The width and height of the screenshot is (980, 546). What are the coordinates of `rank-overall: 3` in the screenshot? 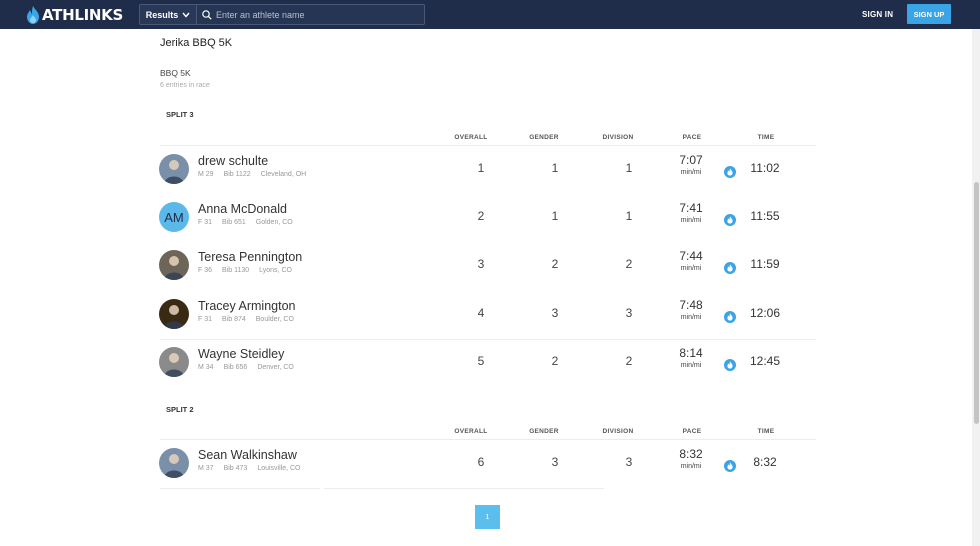 It's located at (481, 264).